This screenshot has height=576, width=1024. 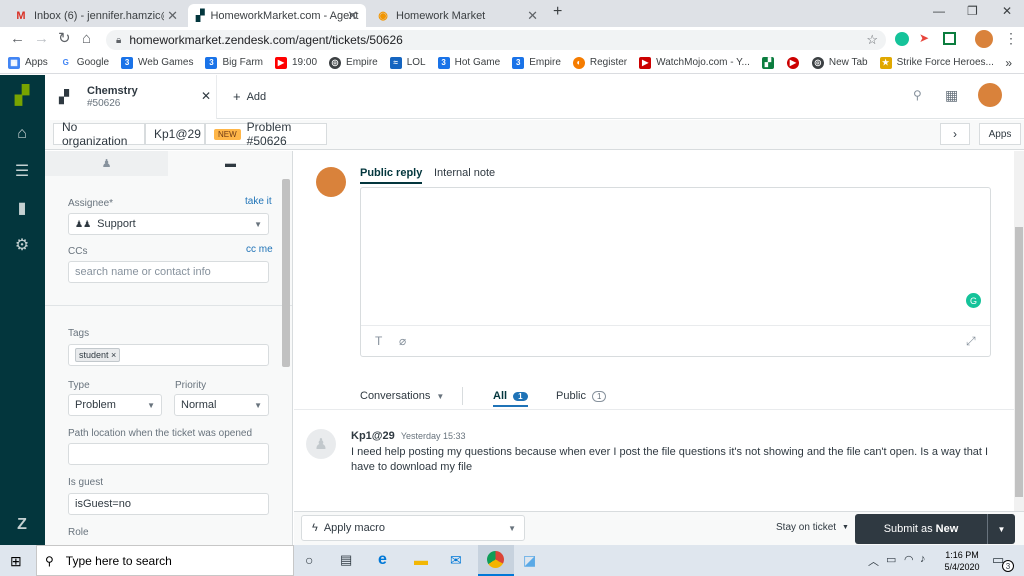 I want to click on browser-tab-zendesk: ▞ HomeworkMarket.com - Agent ✕, so click(x=277, y=15).